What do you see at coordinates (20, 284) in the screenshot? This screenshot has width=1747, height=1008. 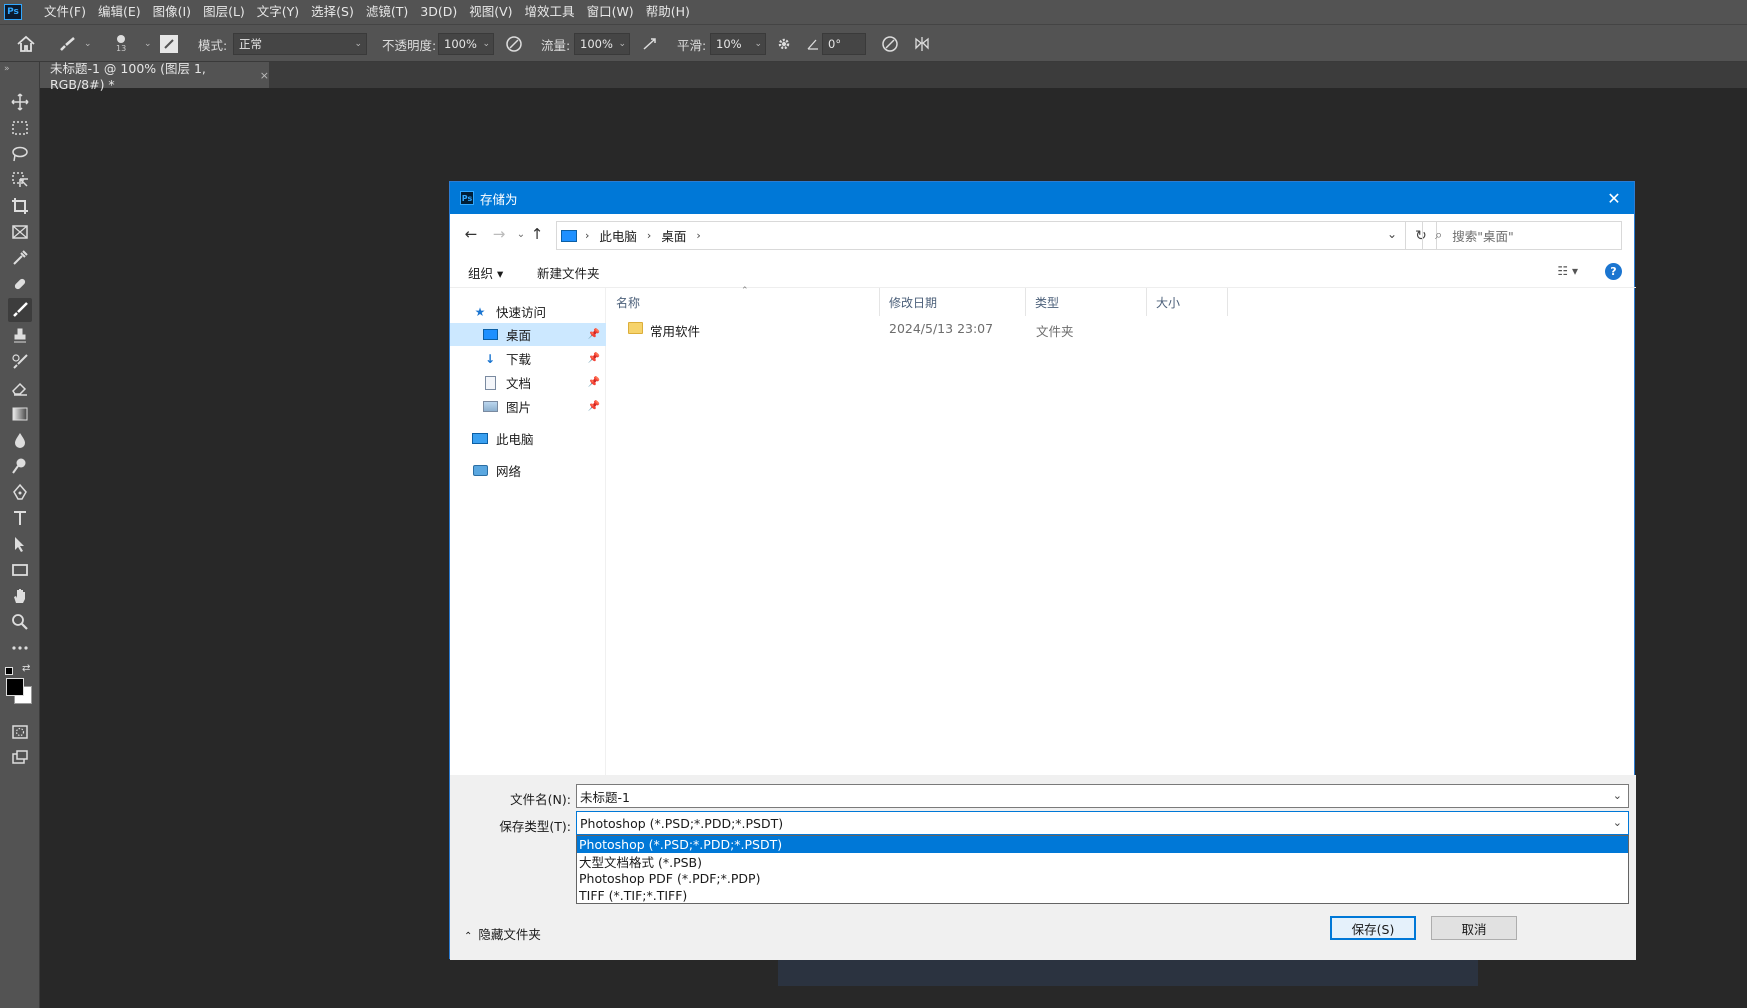 I see `healing-brush-tool-icon` at bounding box center [20, 284].